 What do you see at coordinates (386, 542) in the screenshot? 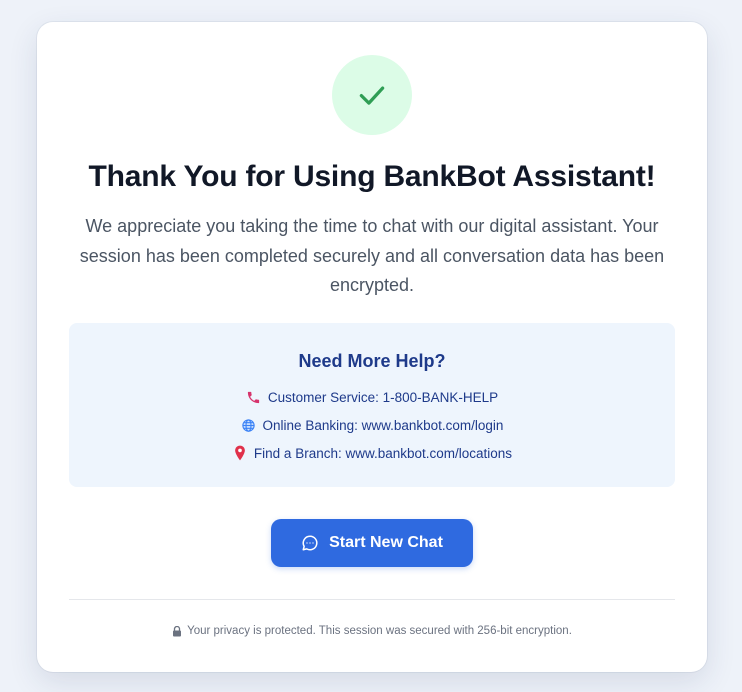
I see `start-new-chat-label: Start New Chat` at bounding box center [386, 542].